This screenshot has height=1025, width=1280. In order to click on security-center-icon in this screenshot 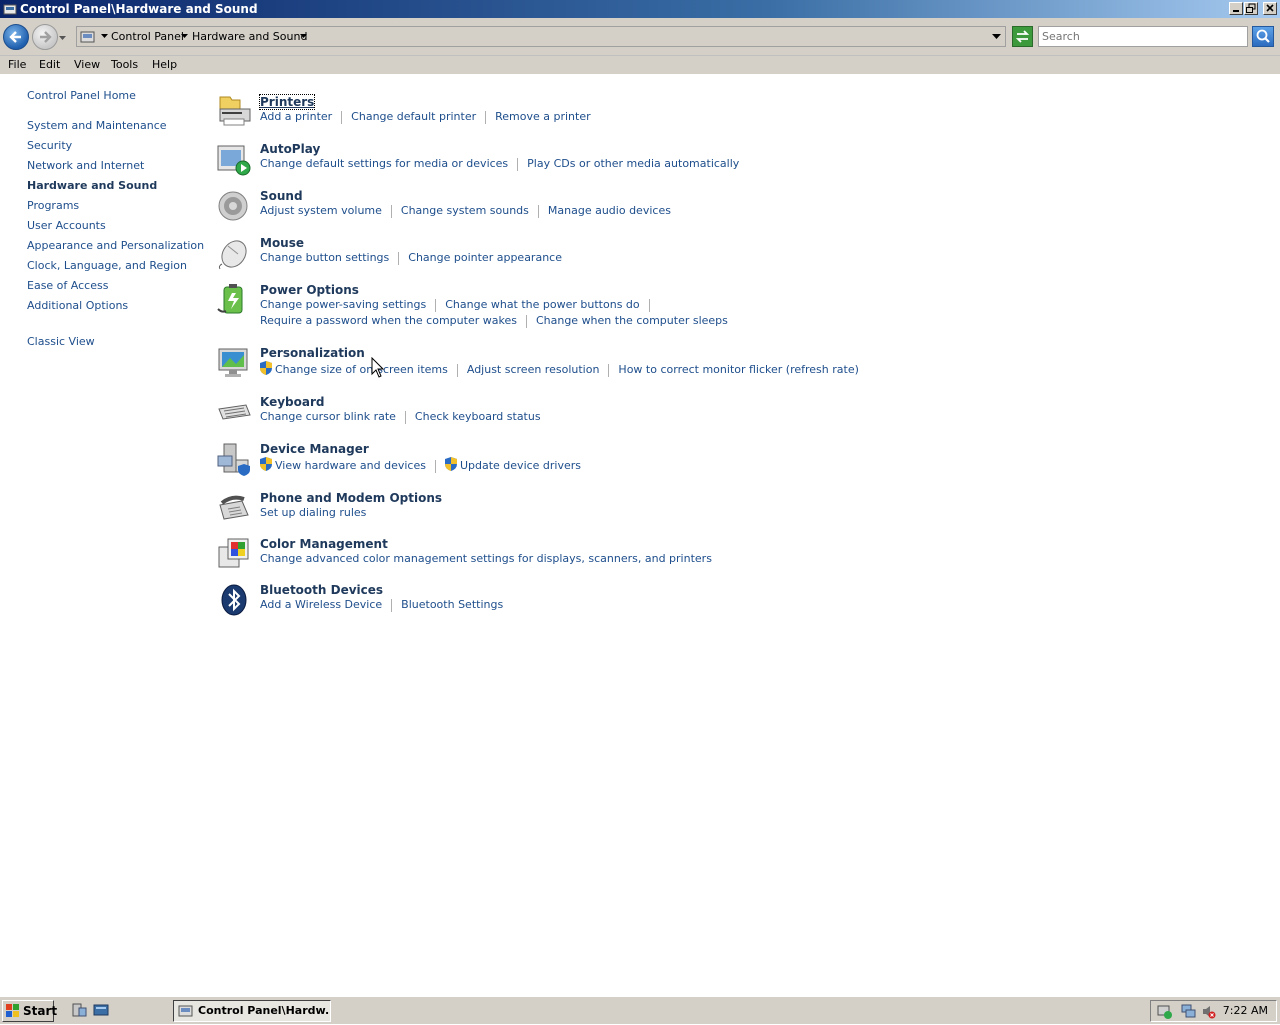, I will do `click(1164, 1011)`.